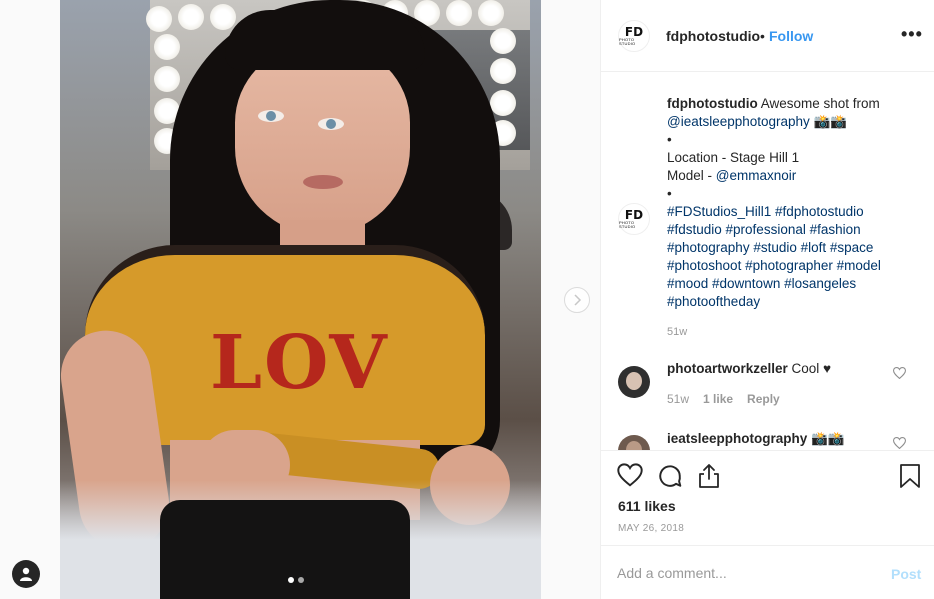  What do you see at coordinates (733, 157) in the screenshot?
I see `caption-location: Location - Stage Hill 1` at bounding box center [733, 157].